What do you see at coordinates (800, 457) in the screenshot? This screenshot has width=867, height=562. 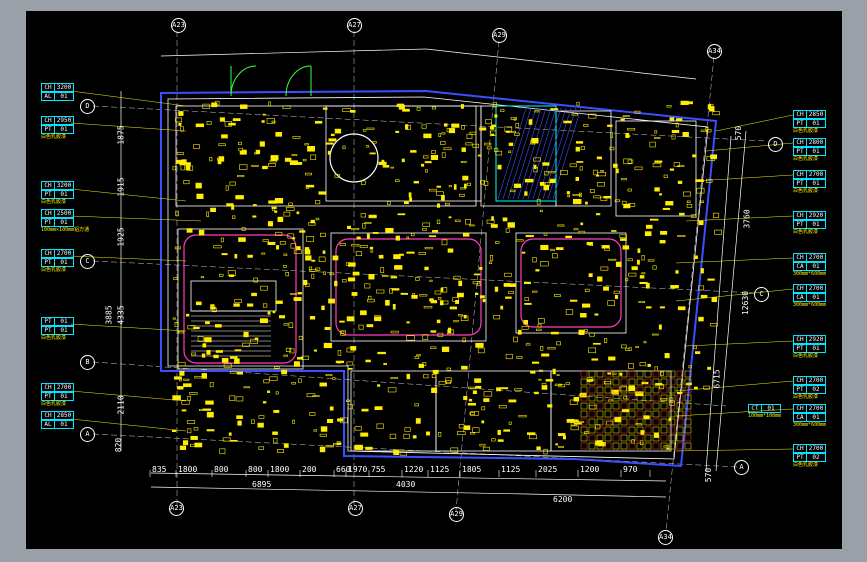 I see `right-tag-9-k2: PT` at bounding box center [800, 457].